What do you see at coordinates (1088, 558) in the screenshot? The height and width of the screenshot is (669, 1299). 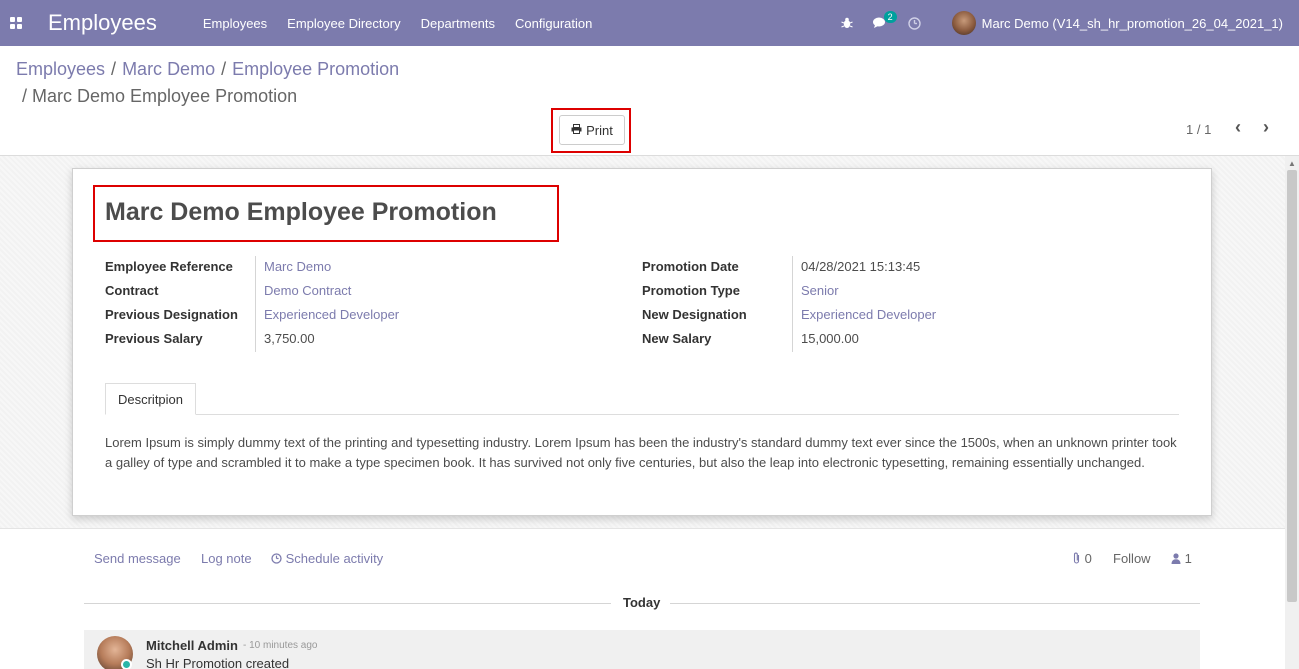 I see `attachments-count: 0` at bounding box center [1088, 558].